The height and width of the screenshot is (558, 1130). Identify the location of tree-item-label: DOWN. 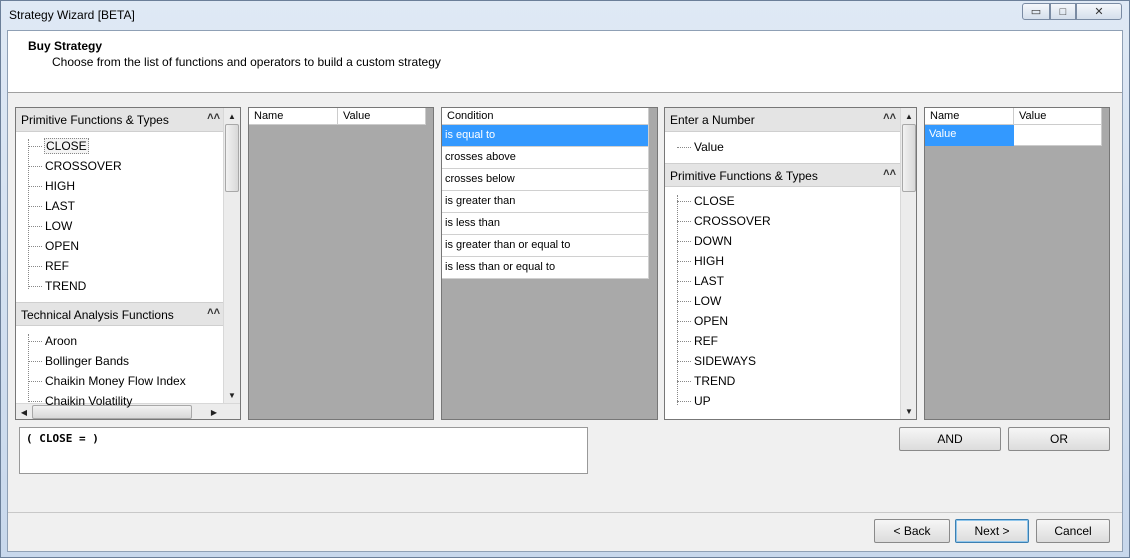
(713, 241).